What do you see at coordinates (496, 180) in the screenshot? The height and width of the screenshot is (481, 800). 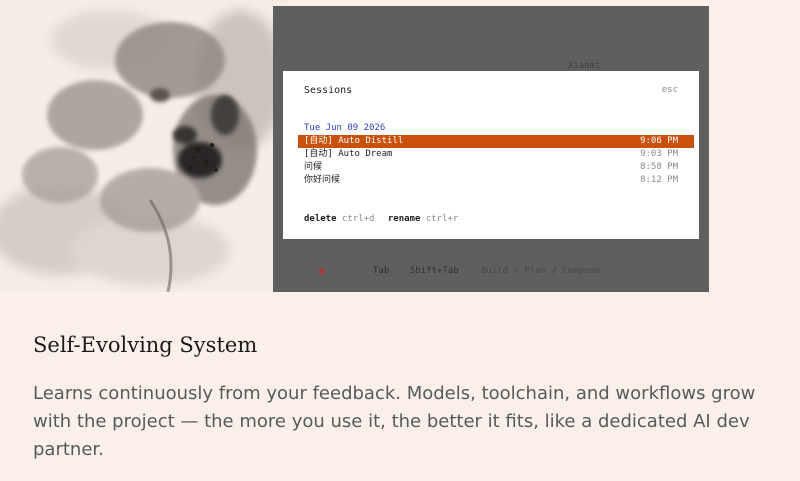 I see `session-item: 你好问候 8:12 PM` at bounding box center [496, 180].